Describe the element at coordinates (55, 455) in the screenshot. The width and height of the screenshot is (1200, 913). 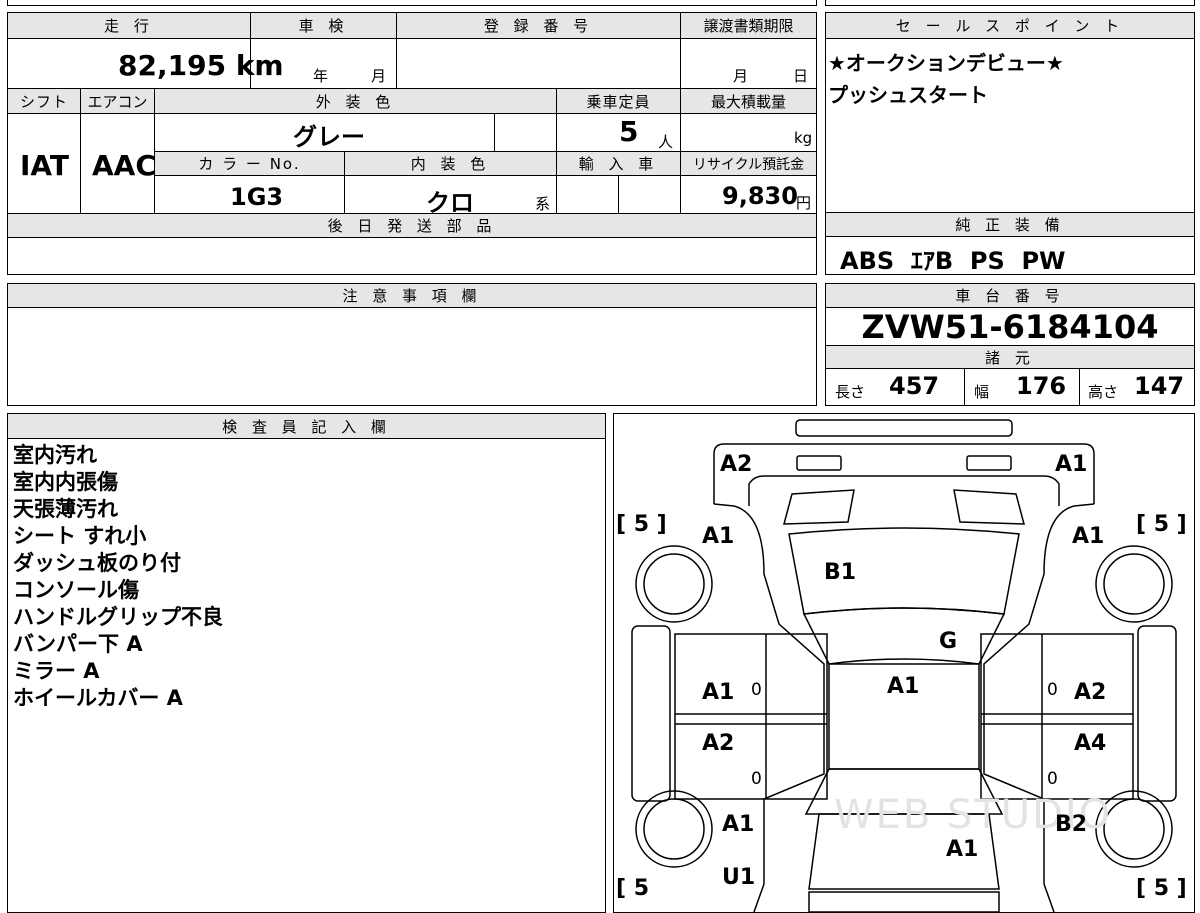
I see `inspector-note: 室内汚れ` at that location.